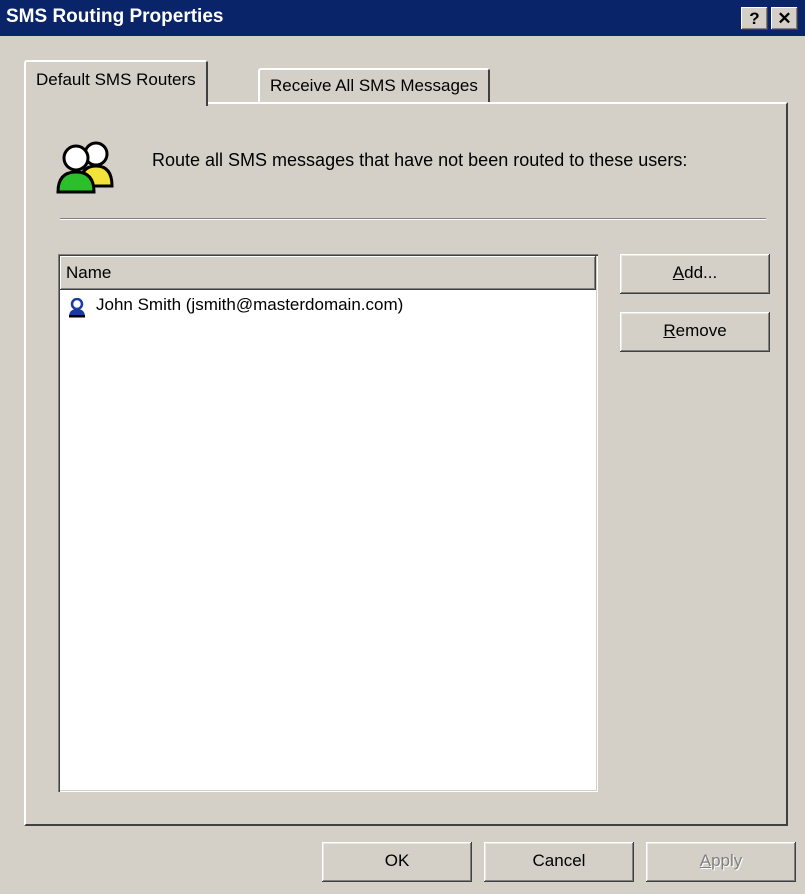 The image size is (805, 894). I want to click on tab-default-sms-routers: Default SMS Routers, so click(116, 83).